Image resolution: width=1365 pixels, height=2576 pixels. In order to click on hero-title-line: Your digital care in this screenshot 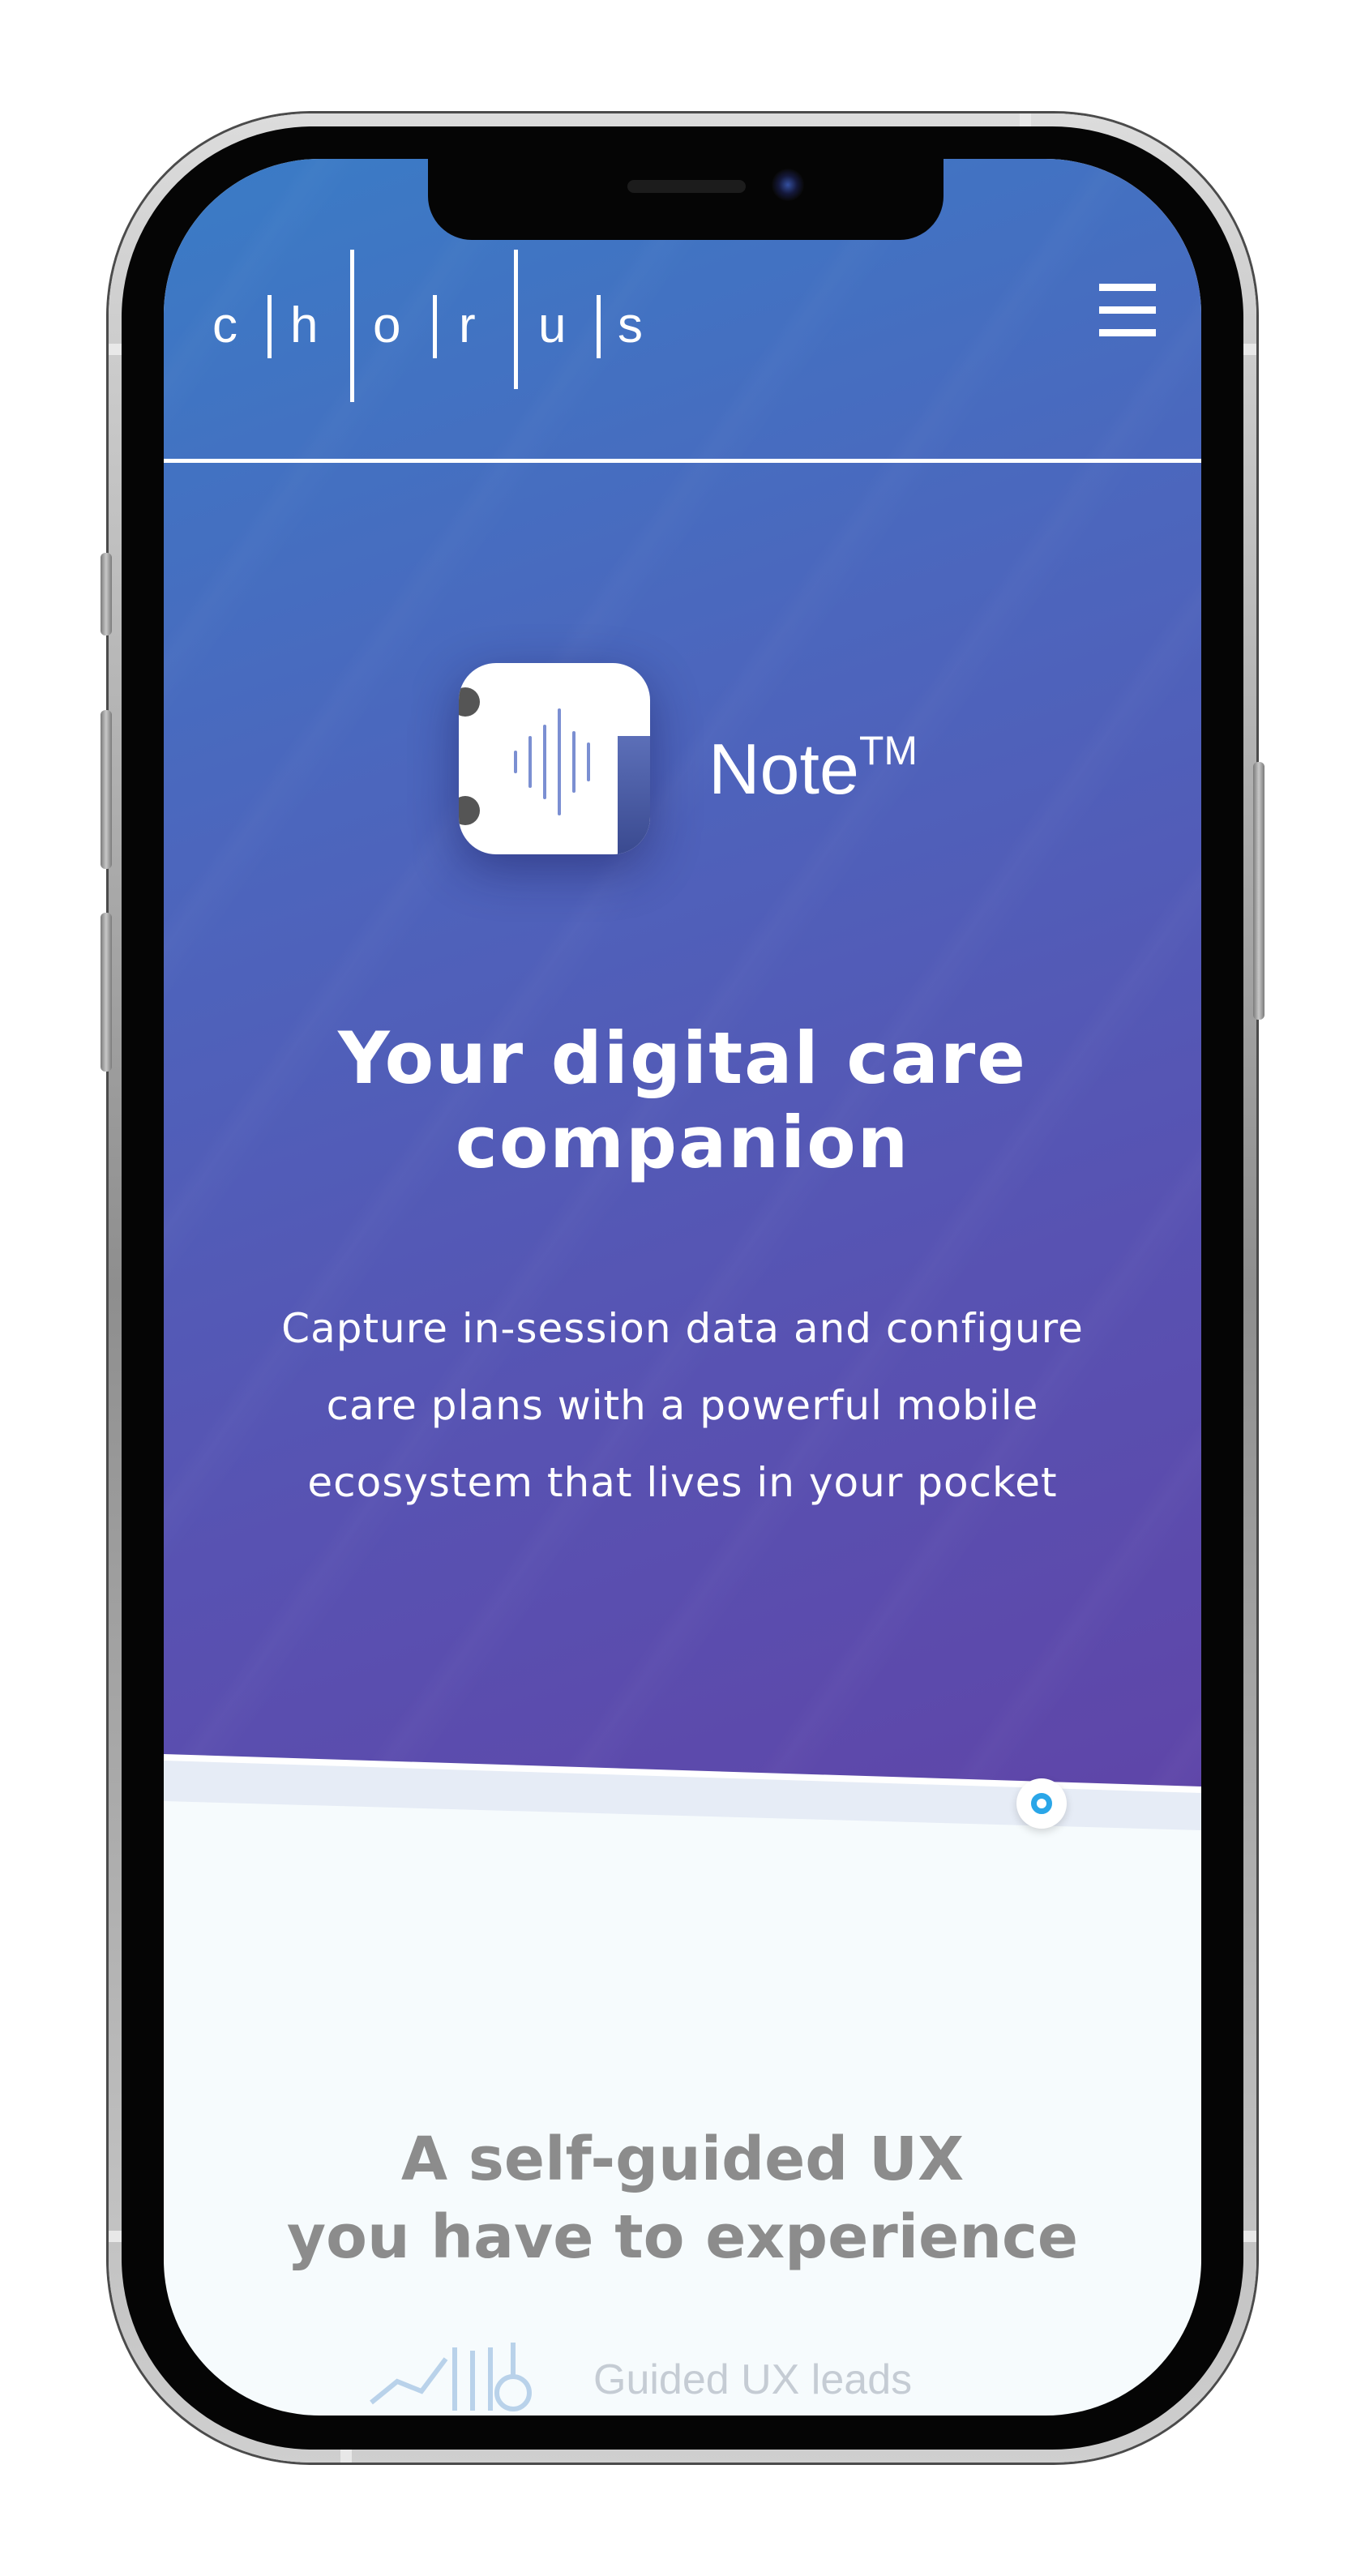, I will do `click(682, 1058)`.